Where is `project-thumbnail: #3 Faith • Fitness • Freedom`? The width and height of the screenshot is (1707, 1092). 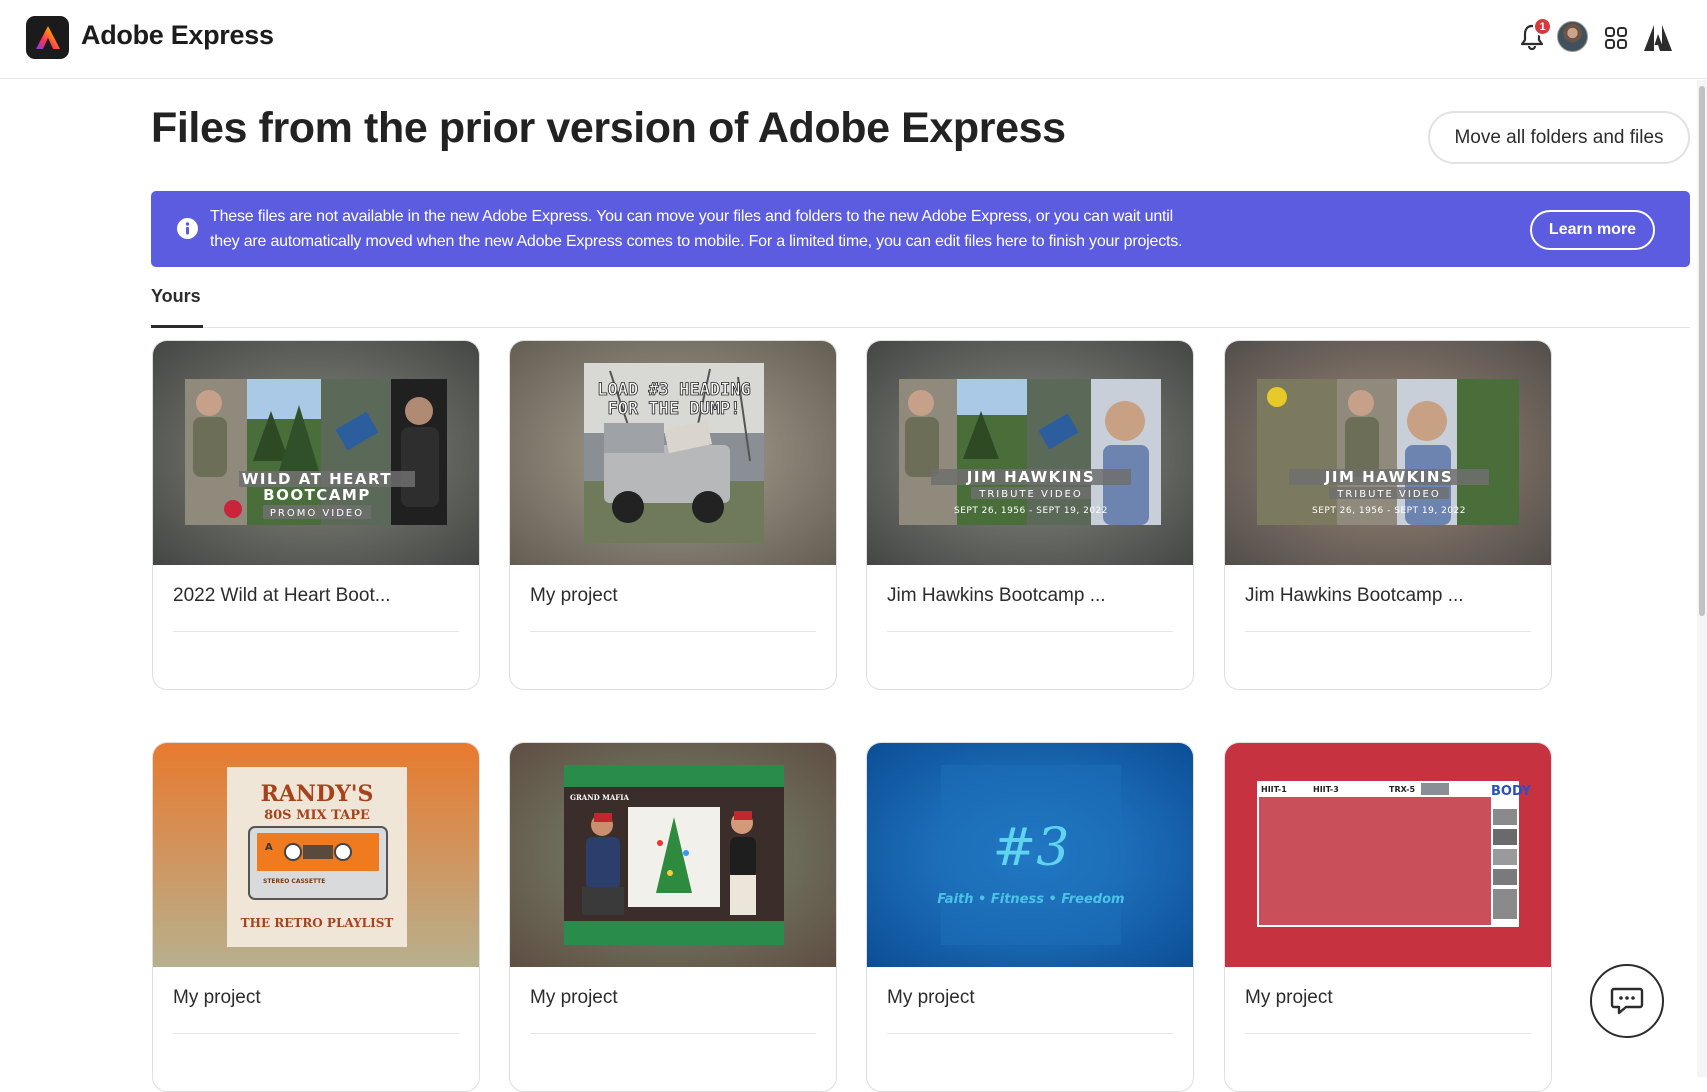 project-thumbnail: #3 Faith • Fitness • Freedom is located at coordinates (1030, 855).